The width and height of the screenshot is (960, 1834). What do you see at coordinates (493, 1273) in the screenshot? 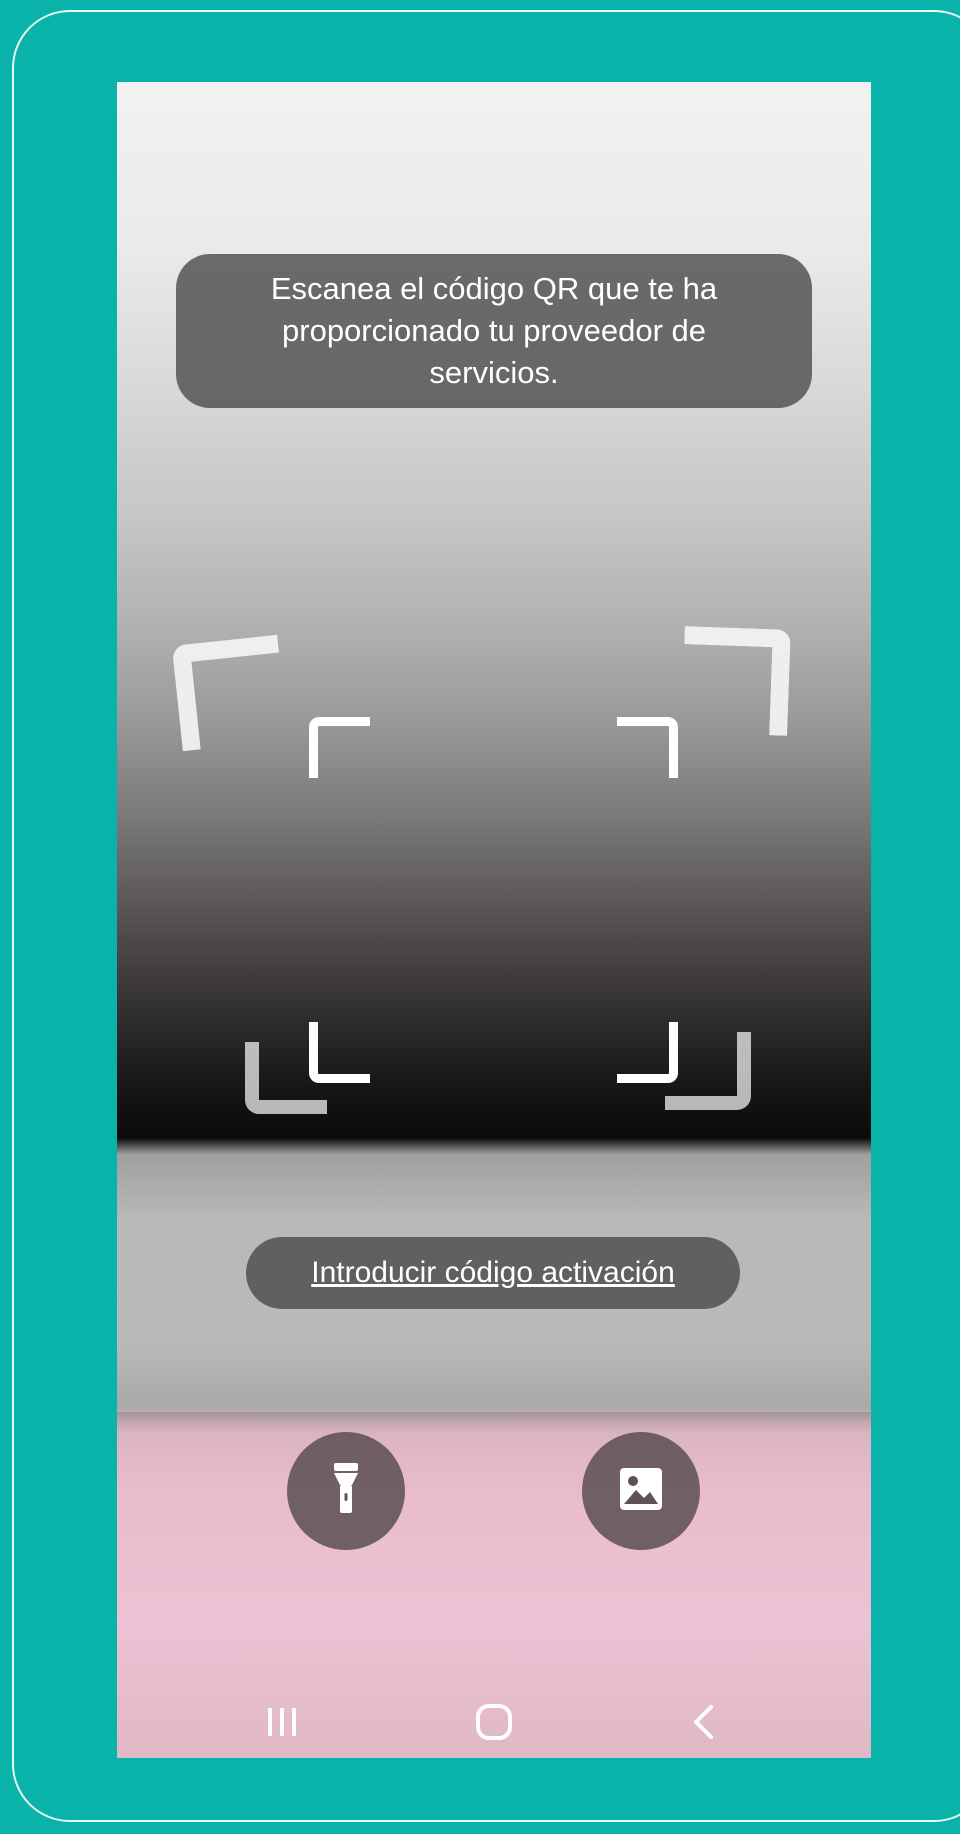
I see `enter-activation-code-link: Introducir código activación` at bounding box center [493, 1273].